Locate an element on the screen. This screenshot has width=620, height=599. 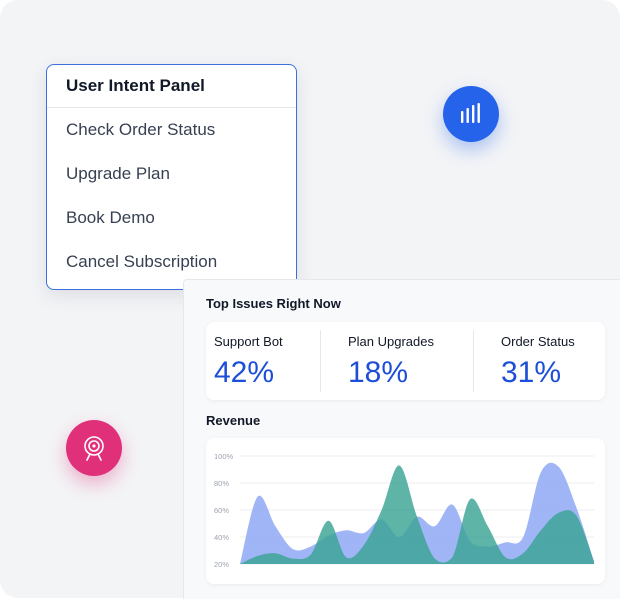
bar-chart-icon is located at coordinates (470, 113).